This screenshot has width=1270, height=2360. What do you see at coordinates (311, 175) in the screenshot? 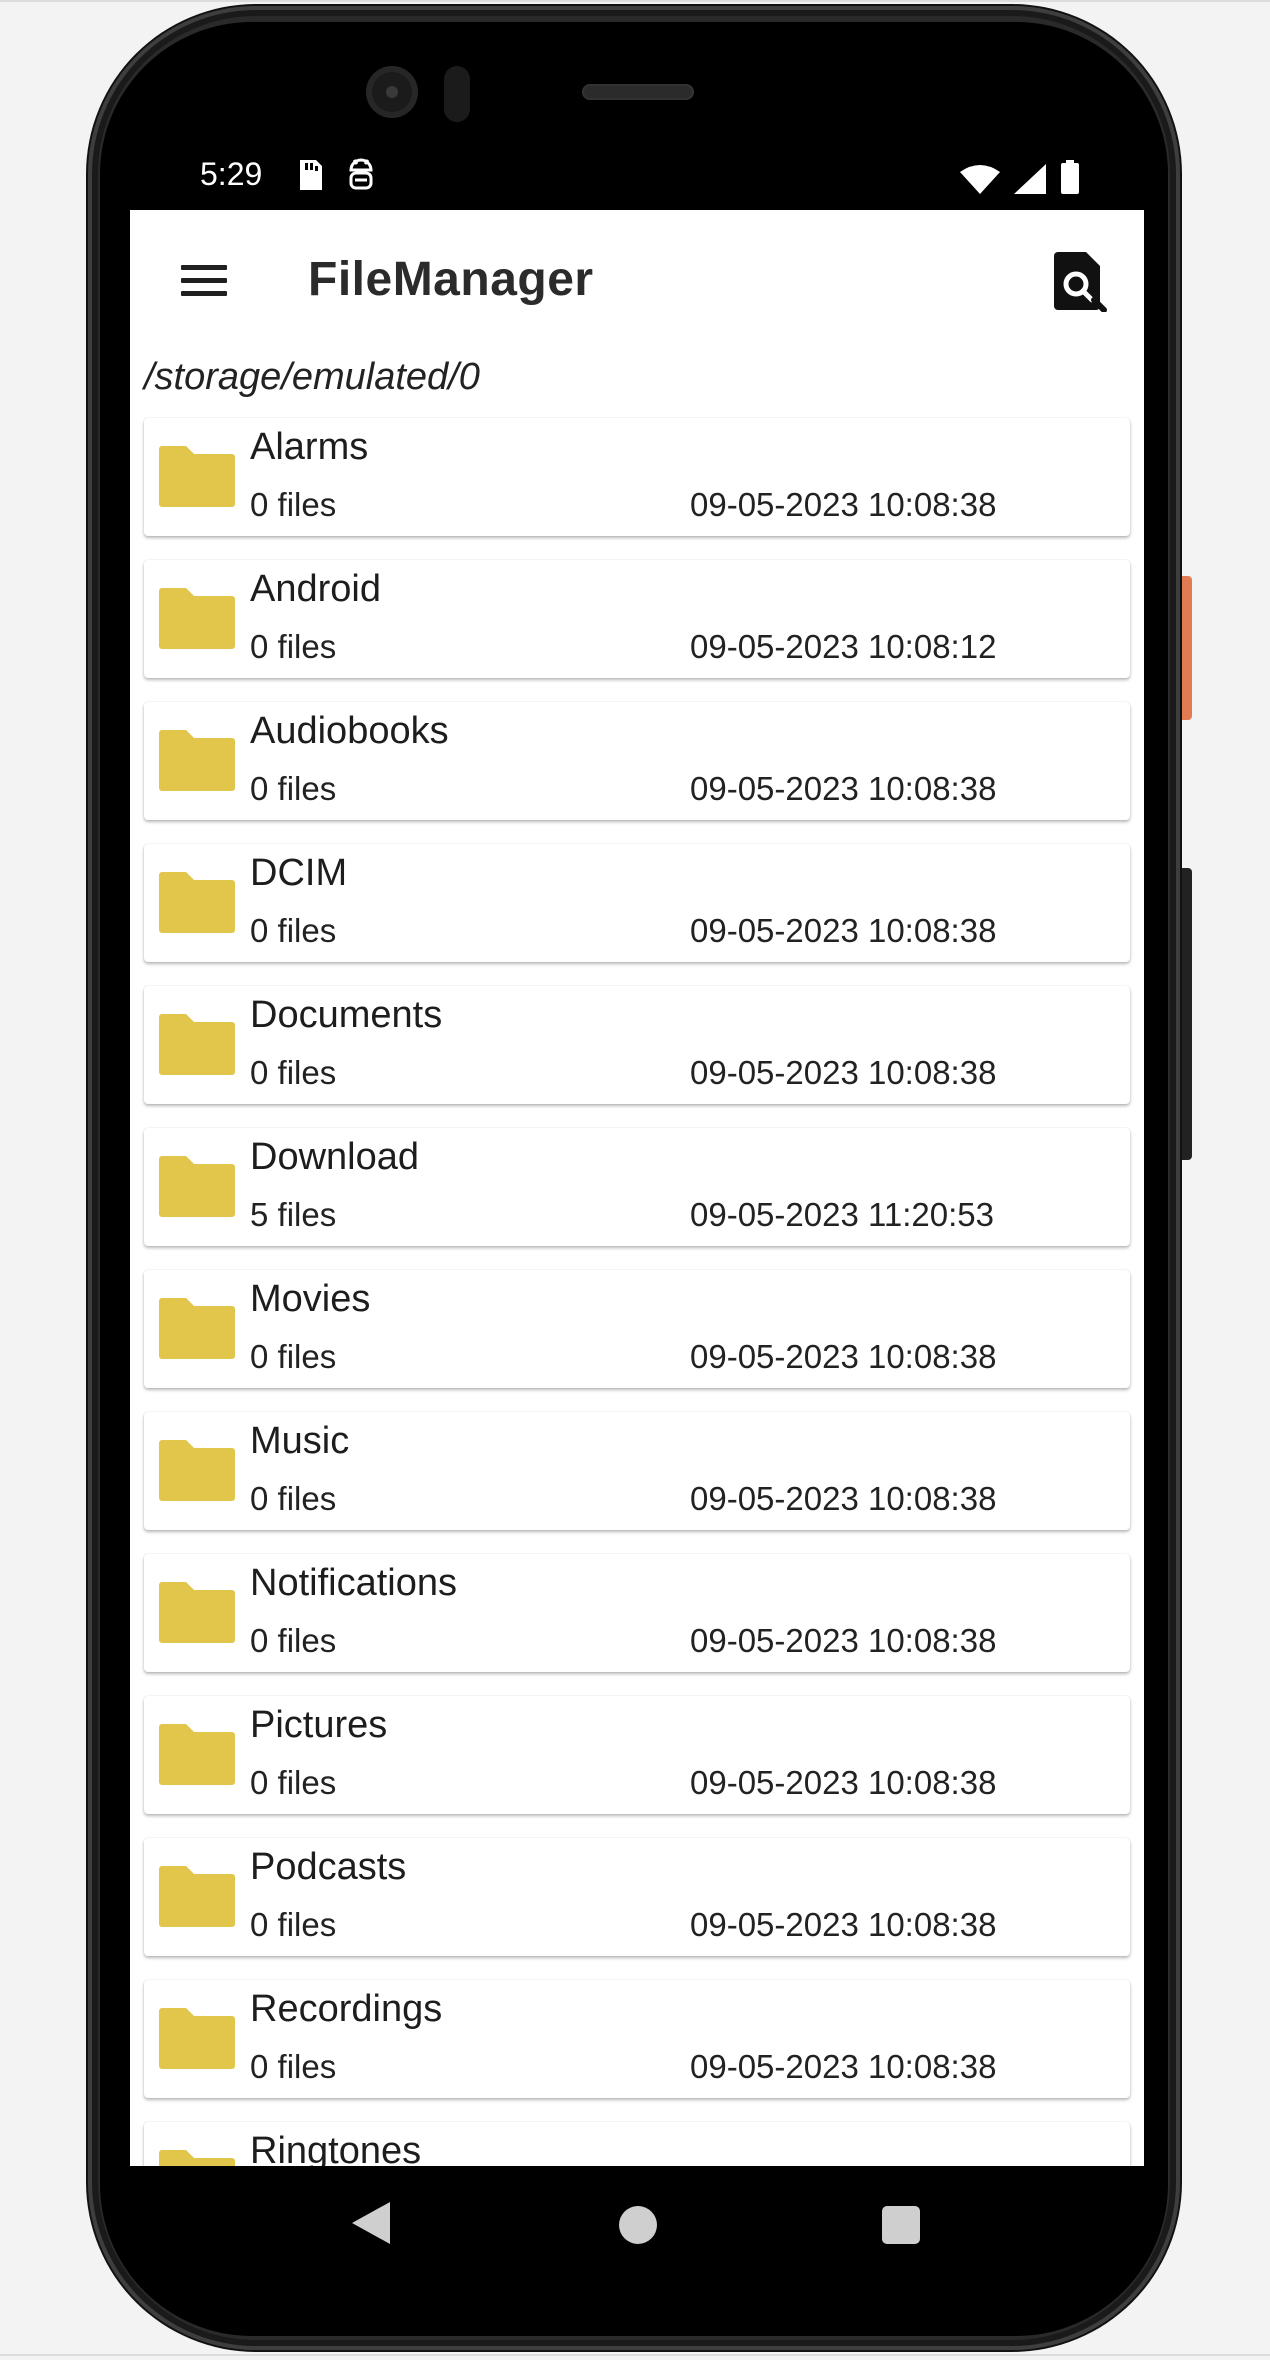
I see `sd-card-icon` at bounding box center [311, 175].